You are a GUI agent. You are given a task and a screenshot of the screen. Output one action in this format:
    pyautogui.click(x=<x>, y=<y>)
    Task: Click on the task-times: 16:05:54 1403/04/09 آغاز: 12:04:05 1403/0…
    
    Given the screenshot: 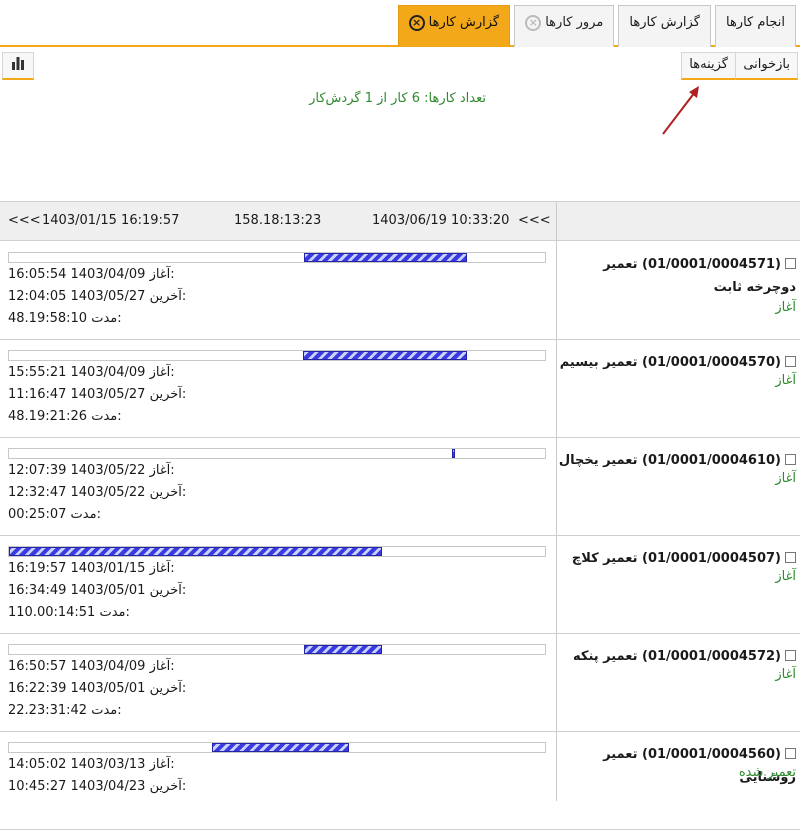 What is the action you would take?
    pyautogui.click(x=97, y=297)
    